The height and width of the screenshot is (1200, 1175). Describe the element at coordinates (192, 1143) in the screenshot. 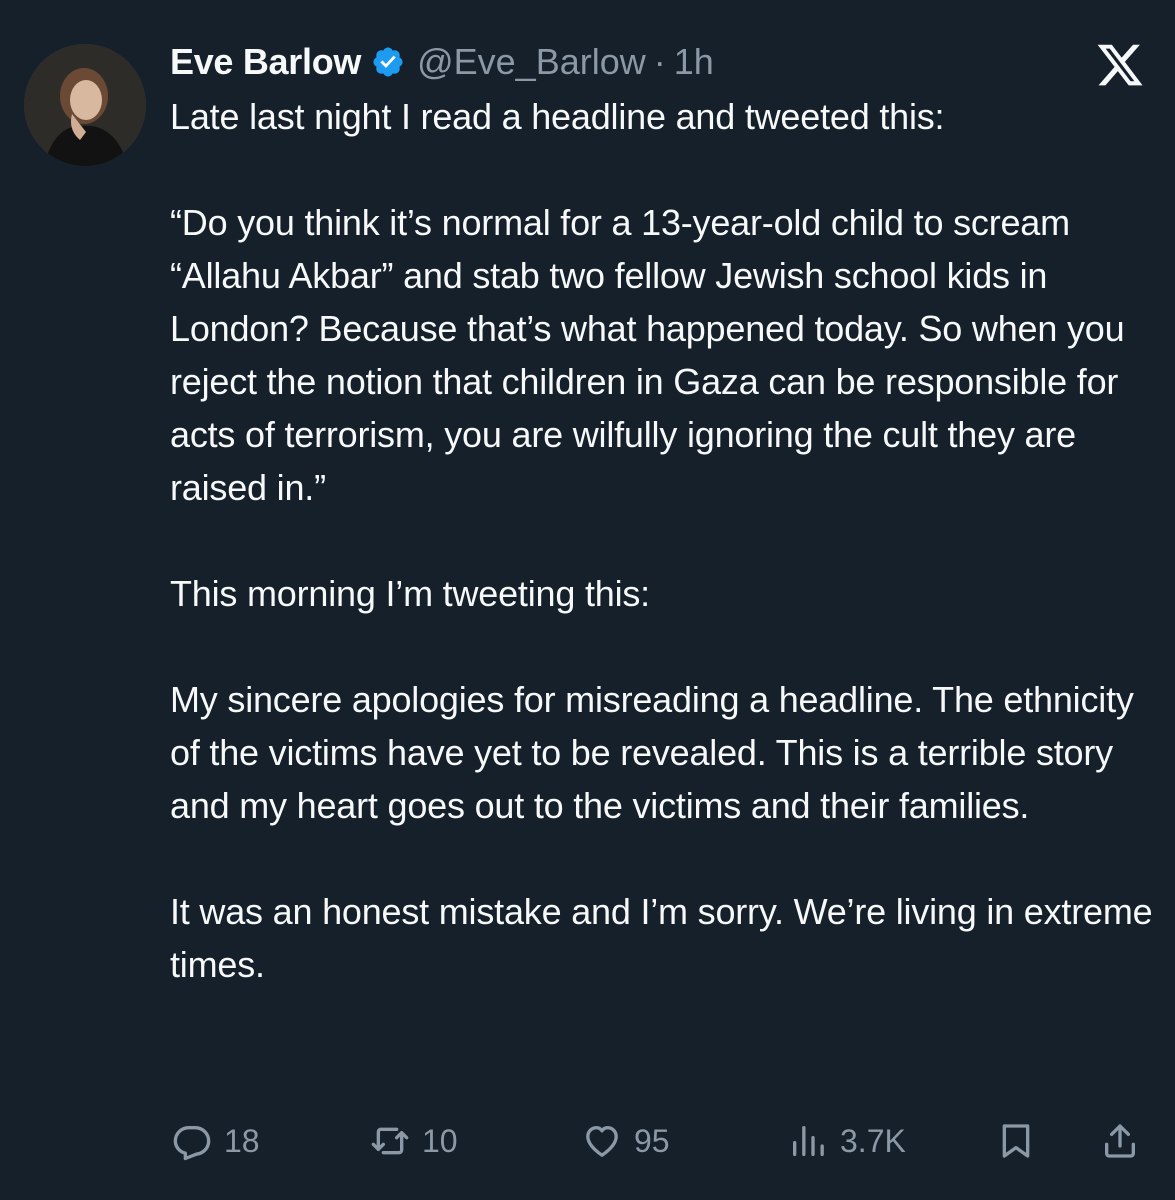

I see `reply-icon` at that location.